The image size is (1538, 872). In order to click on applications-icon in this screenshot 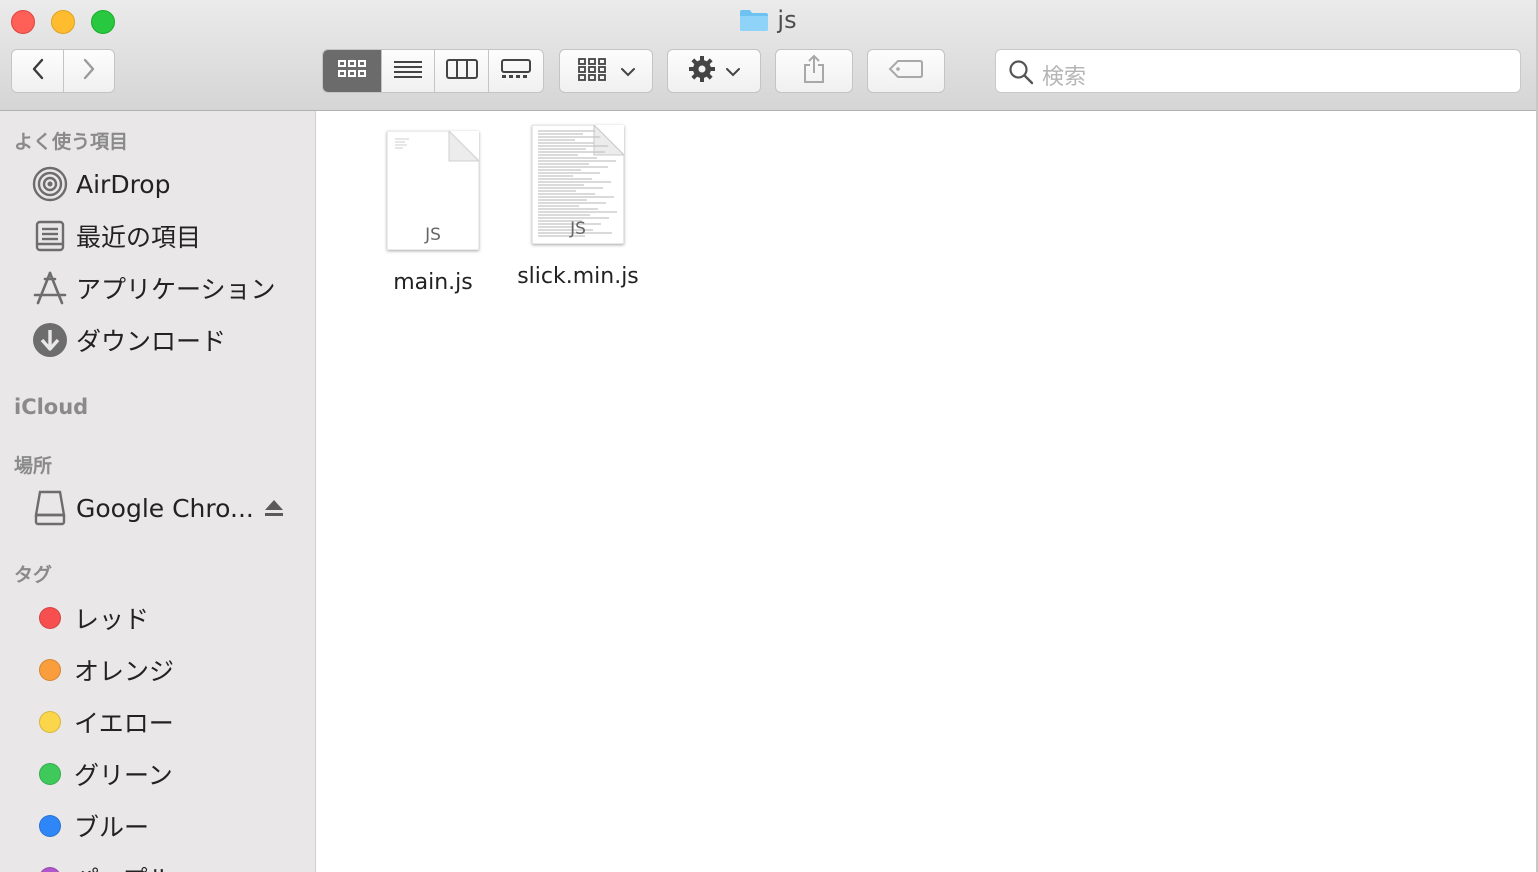, I will do `click(50, 288)`.